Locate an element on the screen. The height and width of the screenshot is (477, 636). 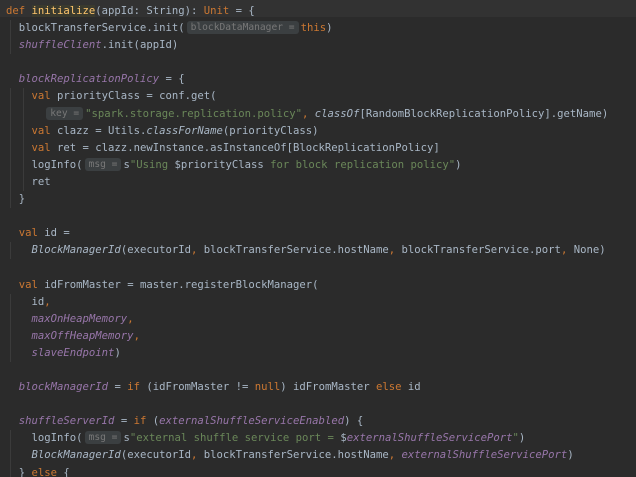
code-token: (idFromMaster != is located at coordinates (200, 387).